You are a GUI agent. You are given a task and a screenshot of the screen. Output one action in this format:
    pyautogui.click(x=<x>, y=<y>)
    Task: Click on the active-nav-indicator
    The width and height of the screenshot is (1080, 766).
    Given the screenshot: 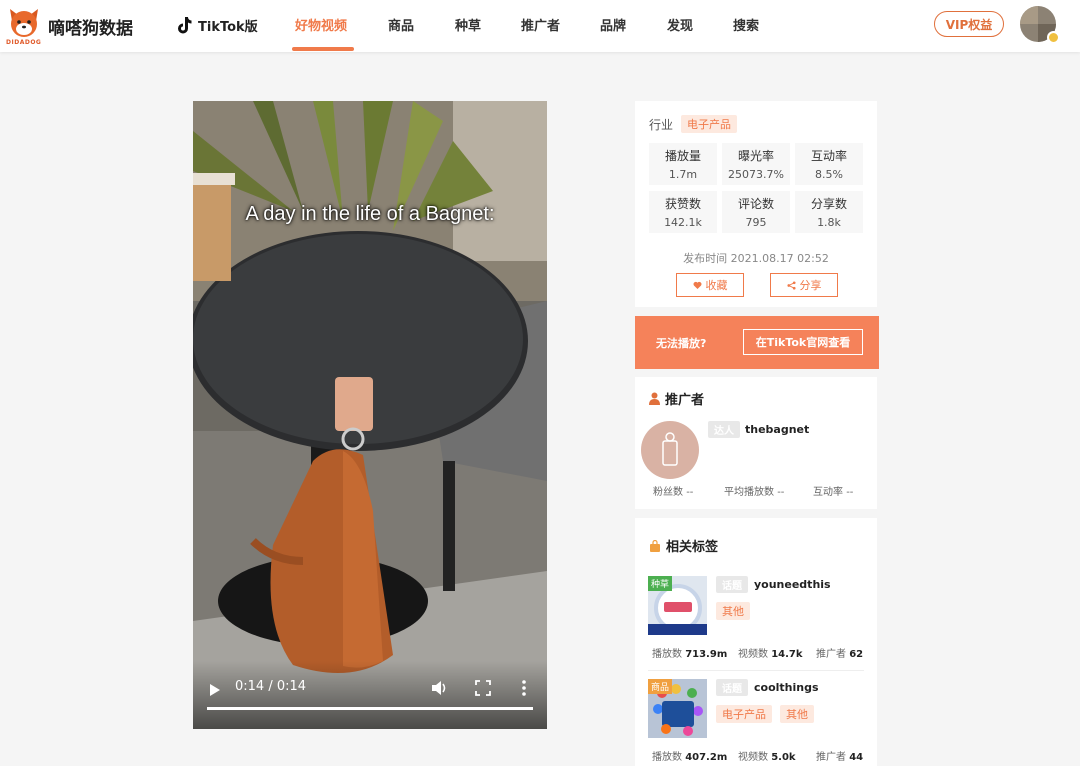 What is the action you would take?
    pyautogui.click(x=323, y=49)
    